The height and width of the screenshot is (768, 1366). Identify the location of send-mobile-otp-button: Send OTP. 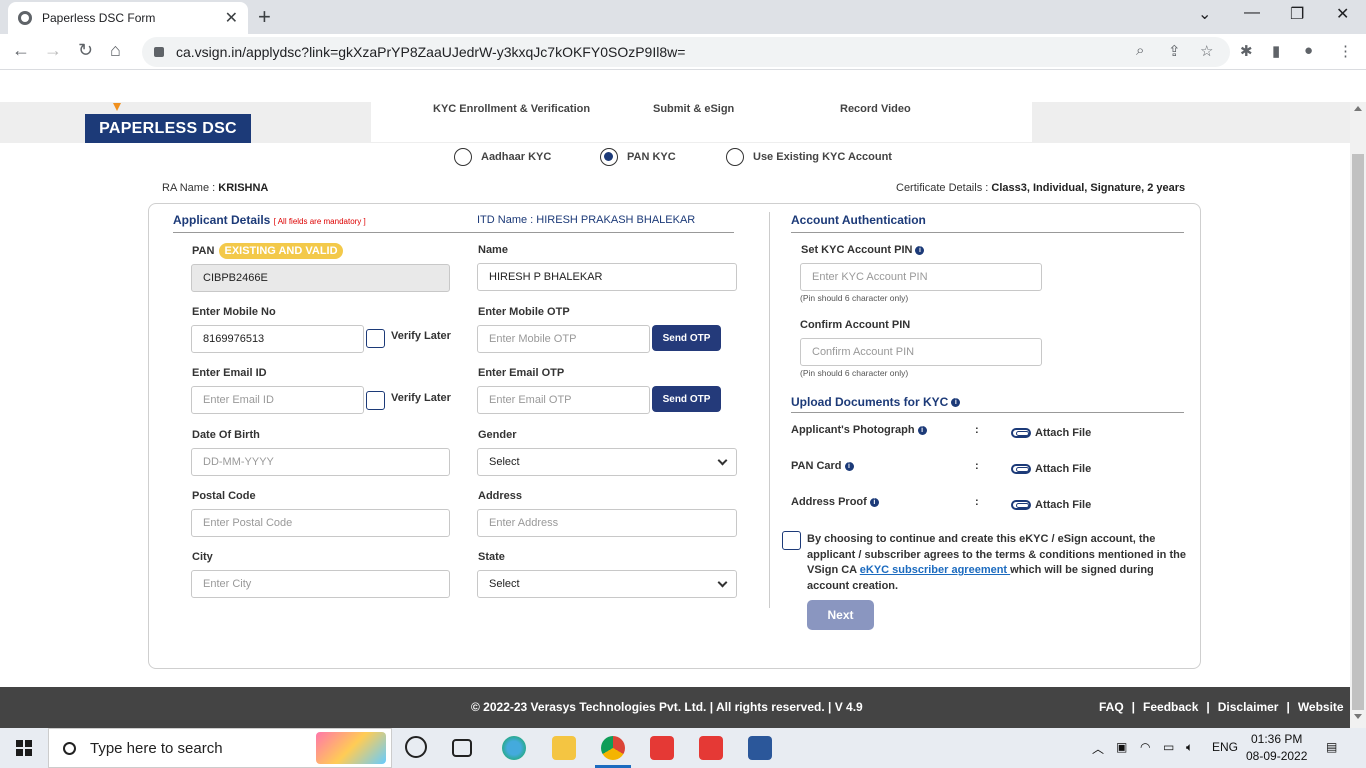
(686, 338).